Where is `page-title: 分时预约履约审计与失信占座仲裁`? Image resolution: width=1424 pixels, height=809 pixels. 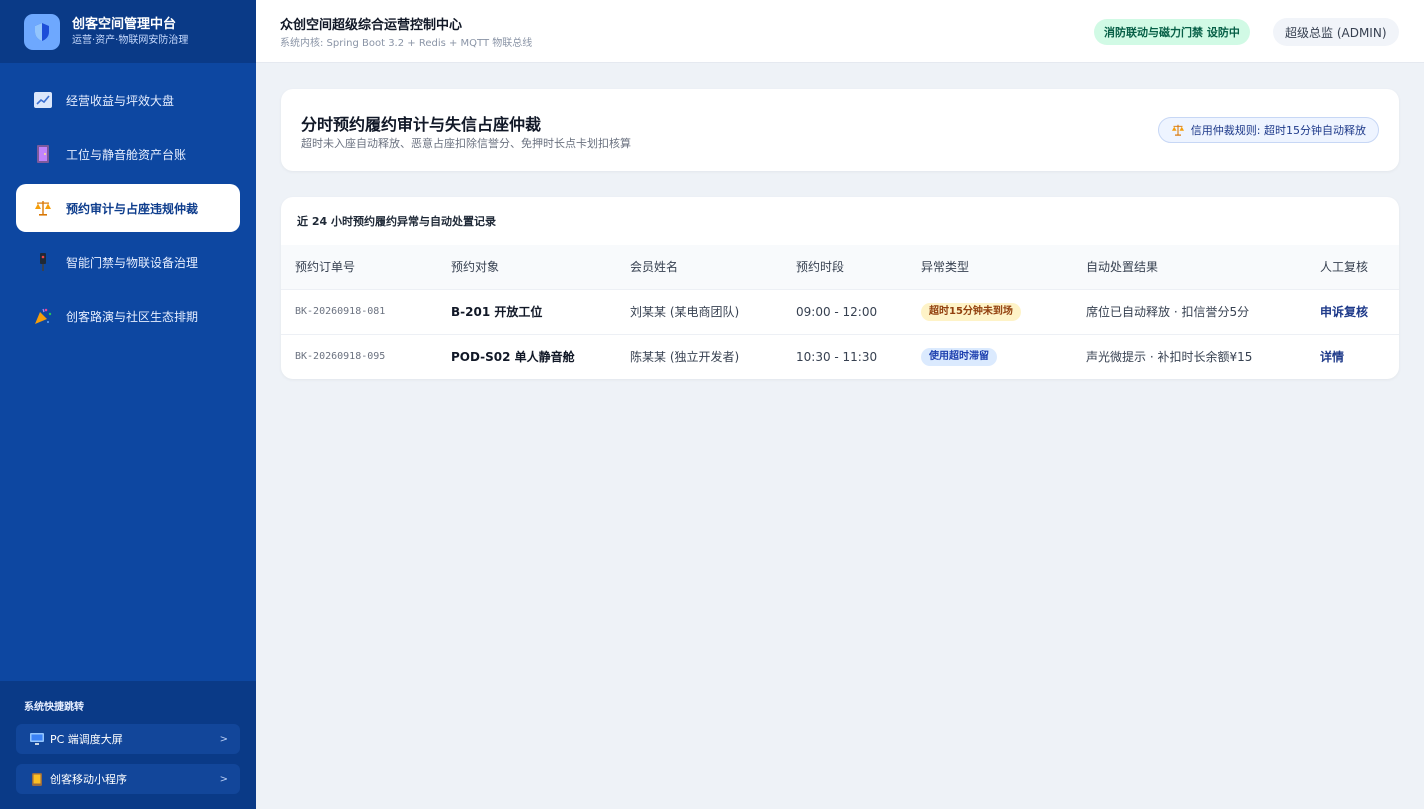 page-title: 分时预约履约审计与失信占座仲裁 is located at coordinates (421, 124).